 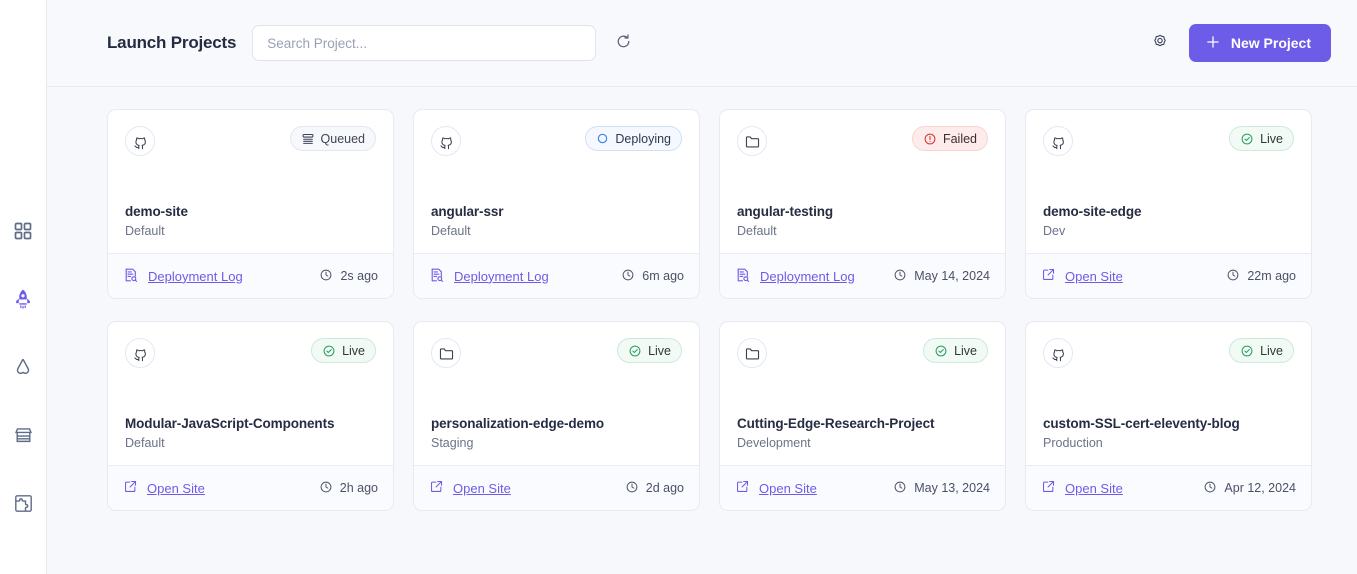 What do you see at coordinates (602, 138) in the screenshot?
I see `circle-icon` at bounding box center [602, 138].